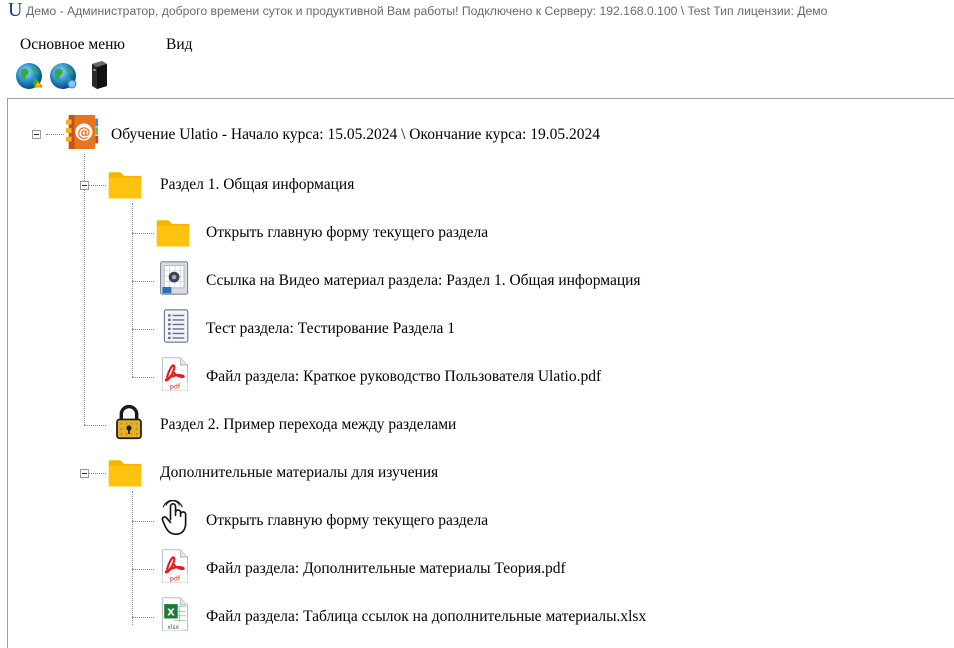 The image size is (954, 648). What do you see at coordinates (257, 184) in the screenshot?
I see `tree-section-1-label: Раздел 1. Общая информация` at bounding box center [257, 184].